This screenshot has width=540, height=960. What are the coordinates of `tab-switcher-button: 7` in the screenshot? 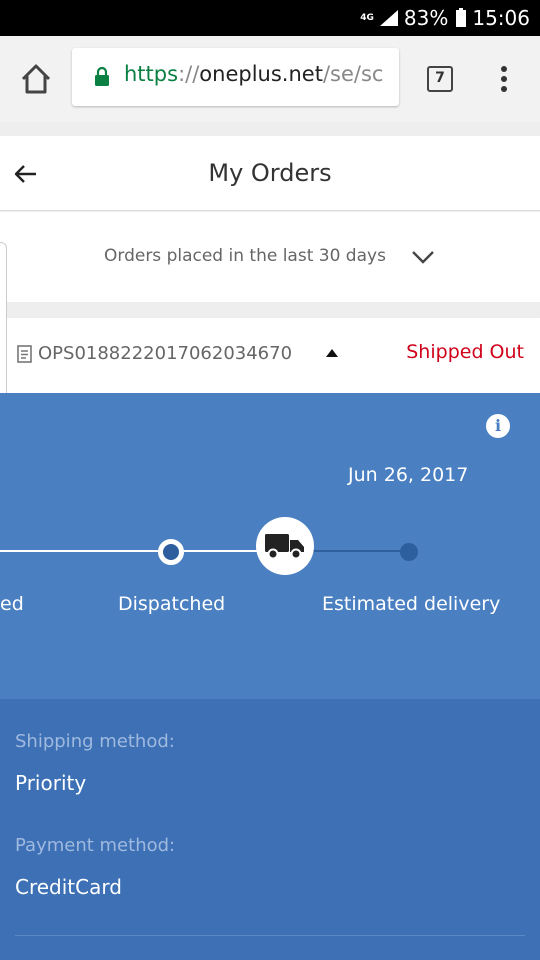 It's located at (440, 79).